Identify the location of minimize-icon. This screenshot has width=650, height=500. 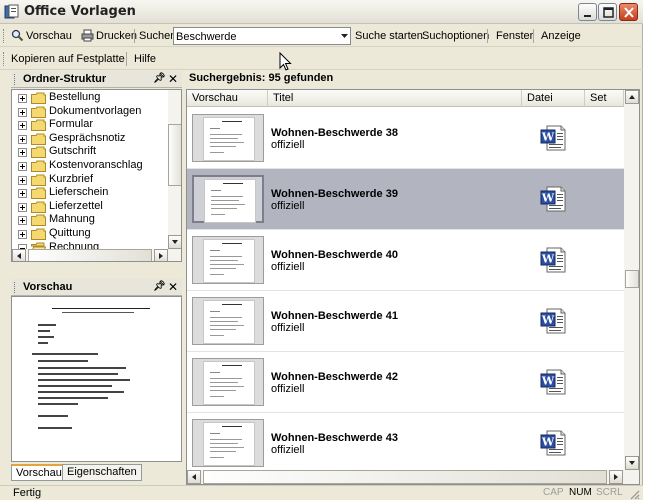
(587, 16).